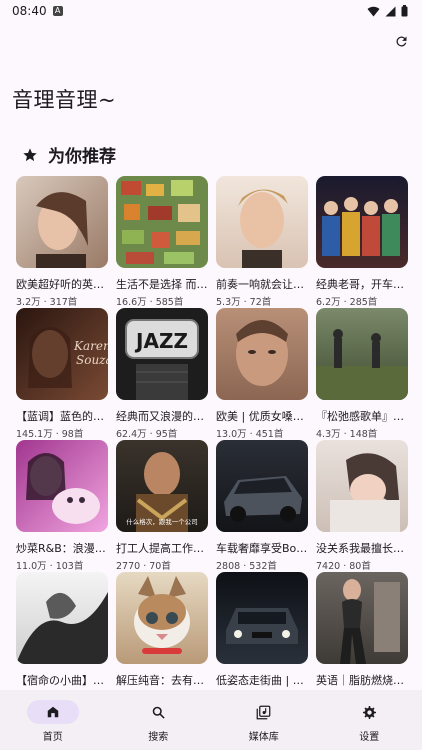 This screenshot has width=422, height=750. What do you see at coordinates (29, 11) in the screenshot?
I see `status-time: 08:40` at bounding box center [29, 11].